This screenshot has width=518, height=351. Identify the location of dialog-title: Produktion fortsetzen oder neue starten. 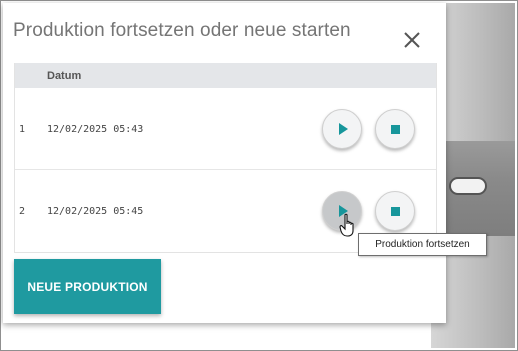
(182, 30).